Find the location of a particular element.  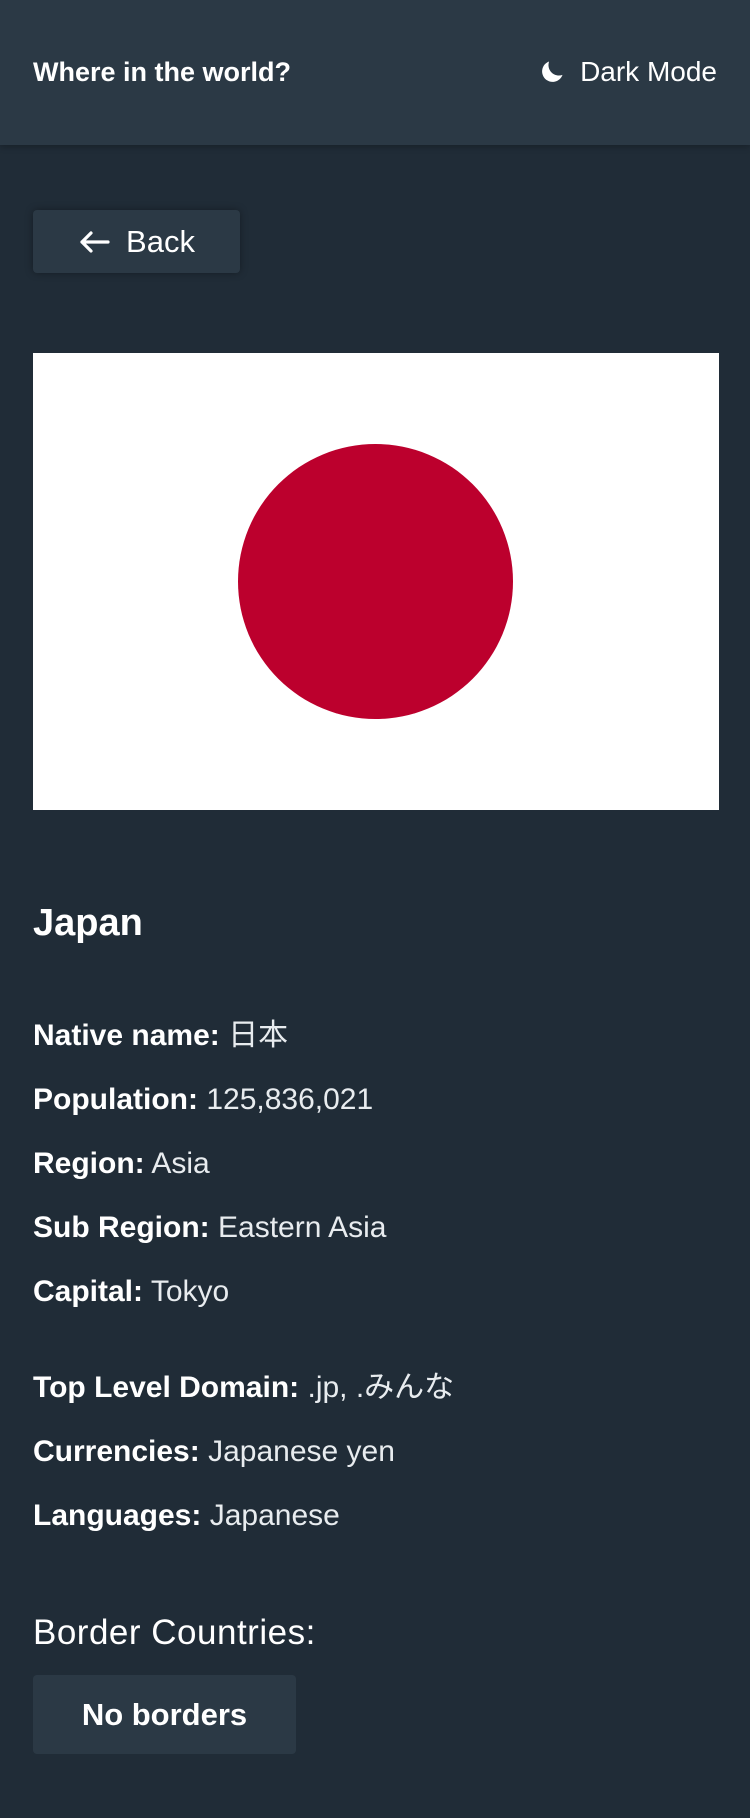

flag-red-disc is located at coordinates (375, 581).